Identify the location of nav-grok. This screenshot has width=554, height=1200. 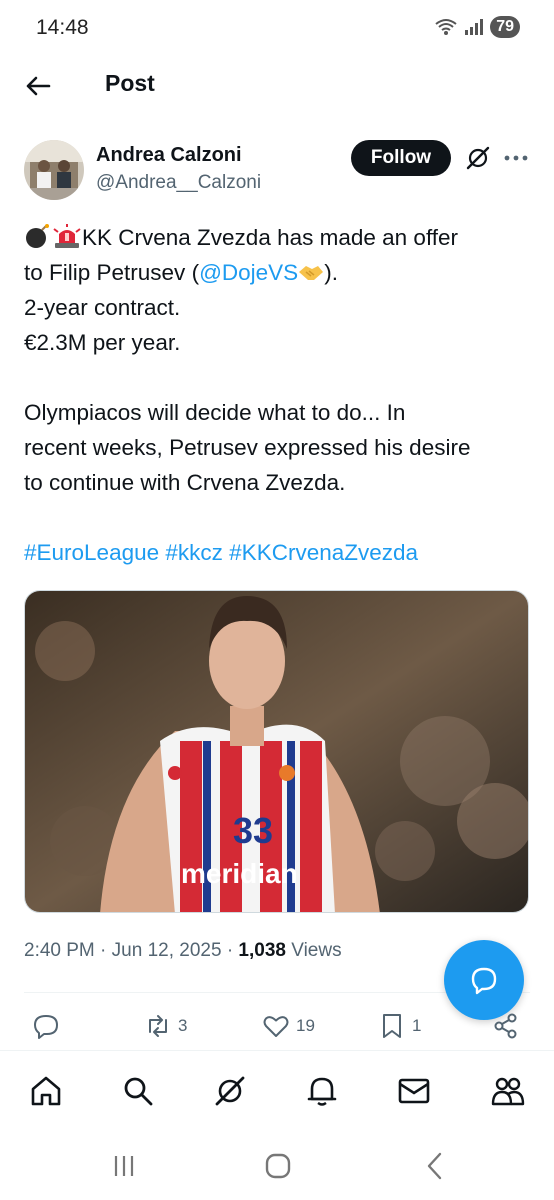
(230, 1091).